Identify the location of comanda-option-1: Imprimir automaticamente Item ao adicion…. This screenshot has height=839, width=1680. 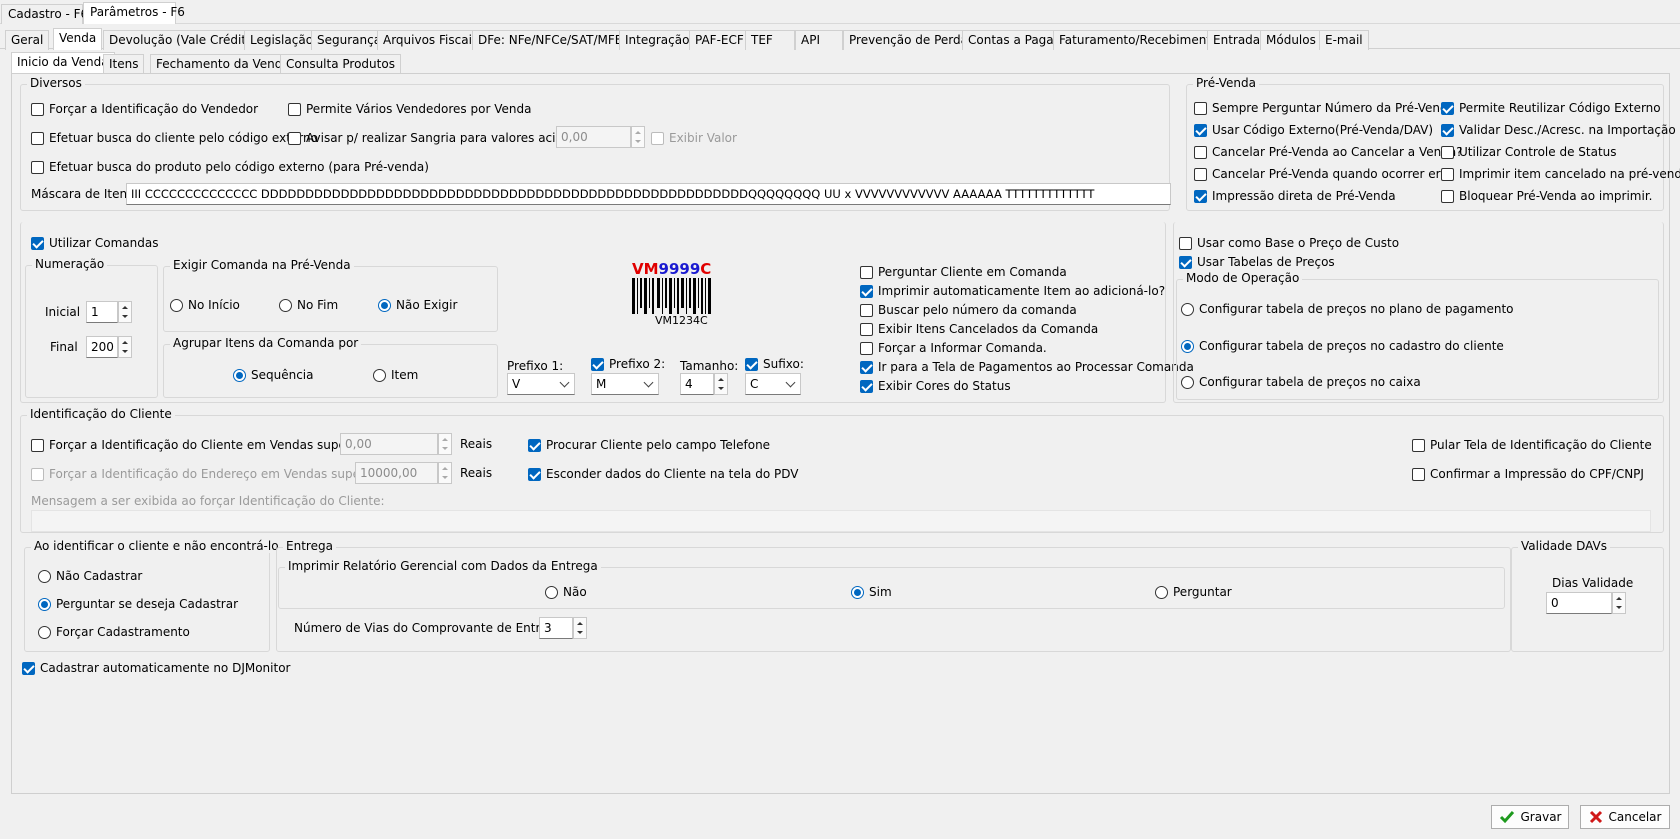
(1012, 291).